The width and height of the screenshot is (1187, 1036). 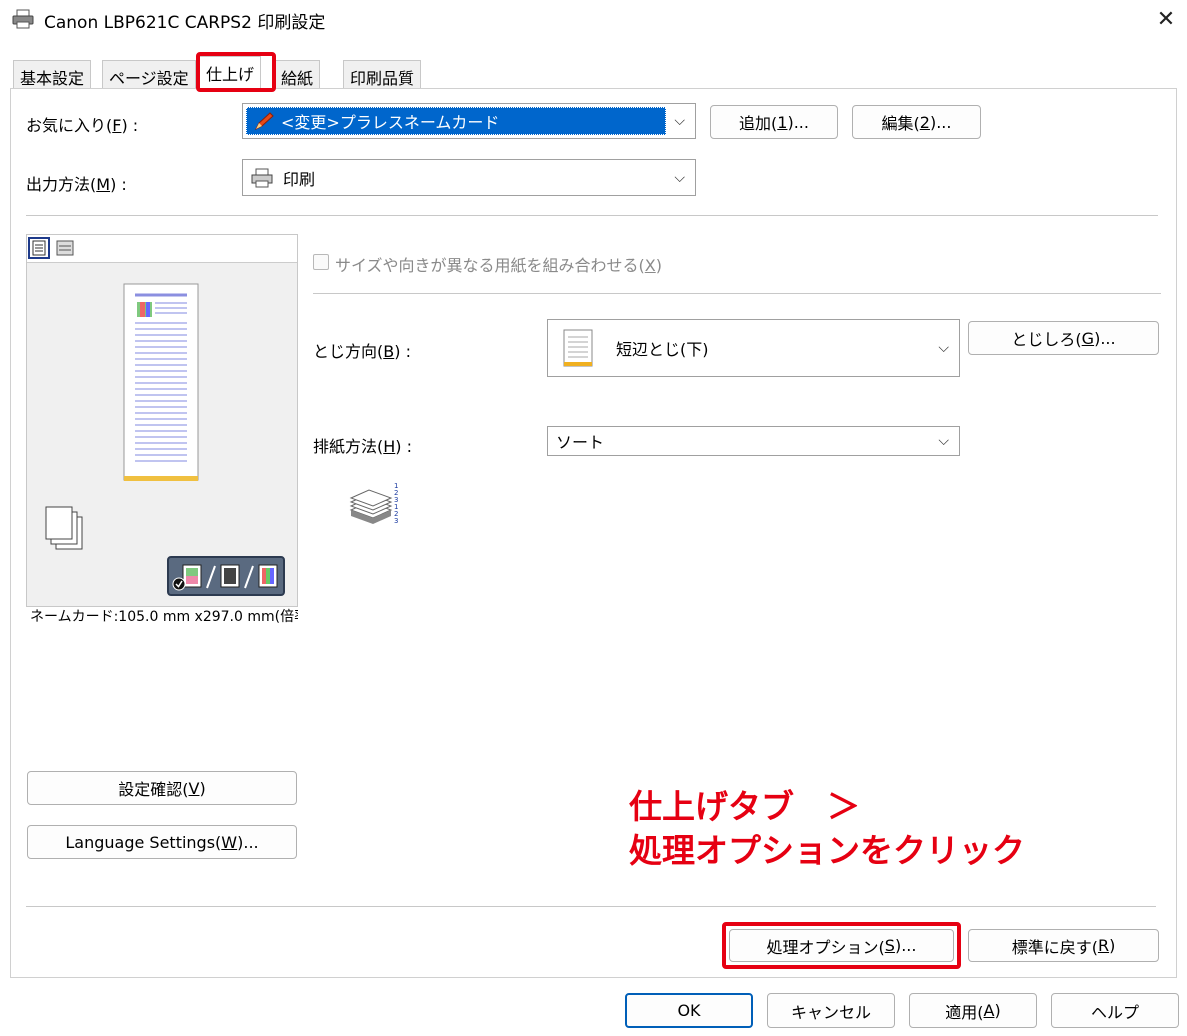 I want to click on tab-label: 印刷品質, so click(x=382, y=78).